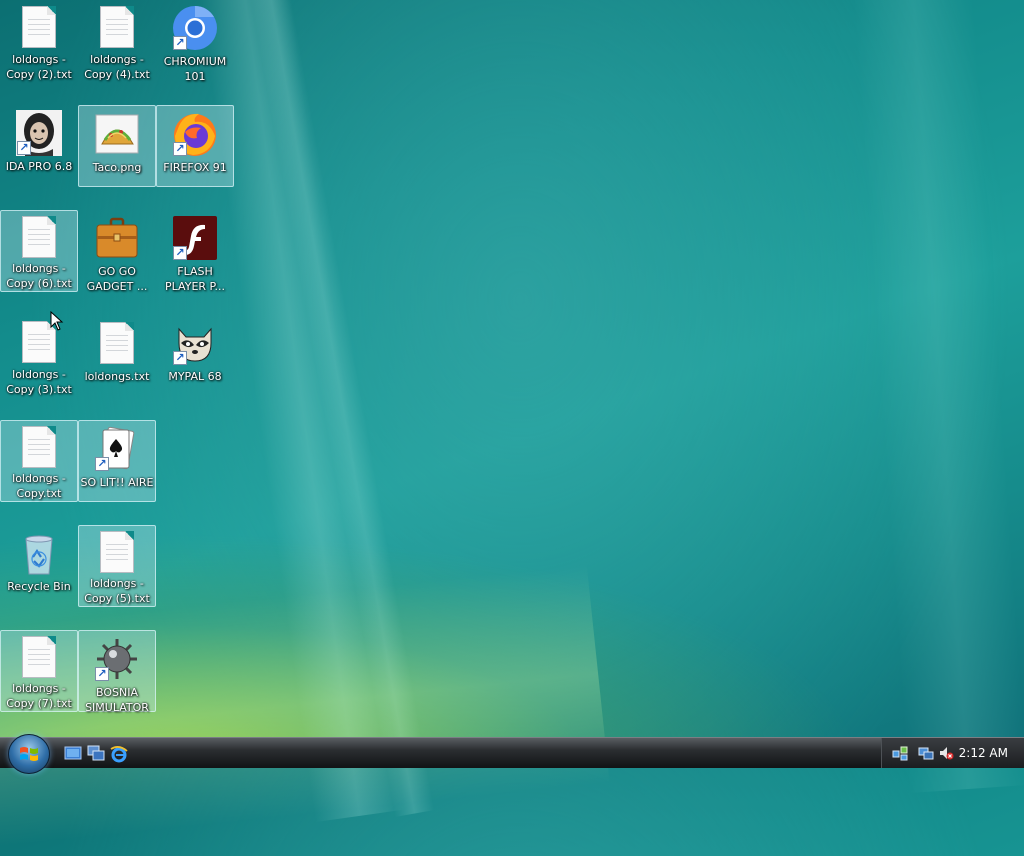 The image size is (1024, 856). I want to click on connection-icon, so click(926, 753).